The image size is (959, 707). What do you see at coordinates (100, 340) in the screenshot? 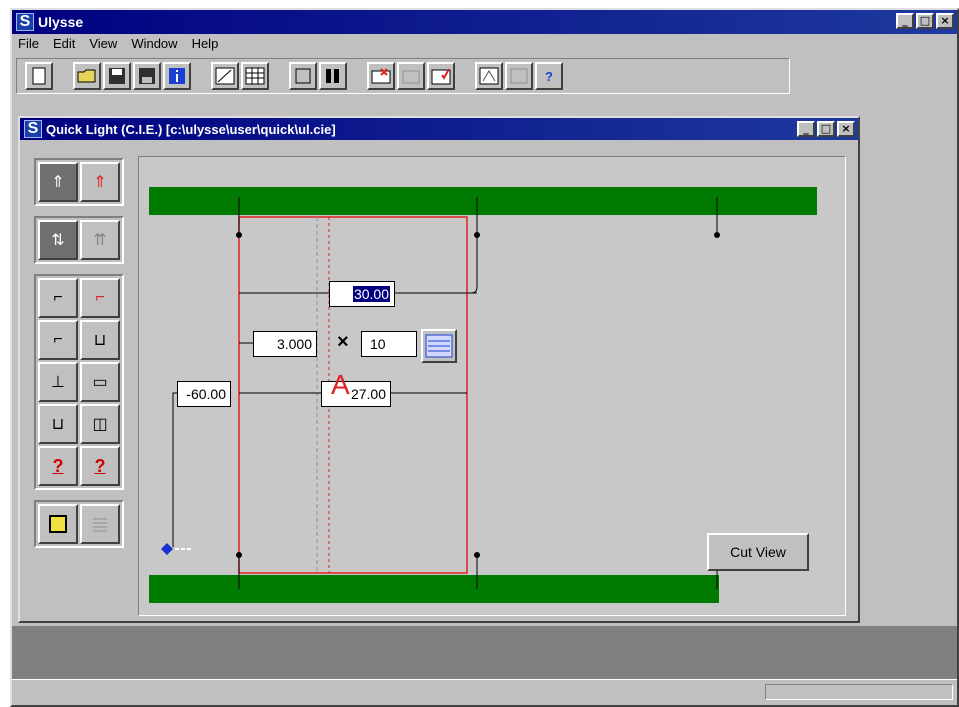
I see `box-open-icon: ⊔` at bounding box center [100, 340].